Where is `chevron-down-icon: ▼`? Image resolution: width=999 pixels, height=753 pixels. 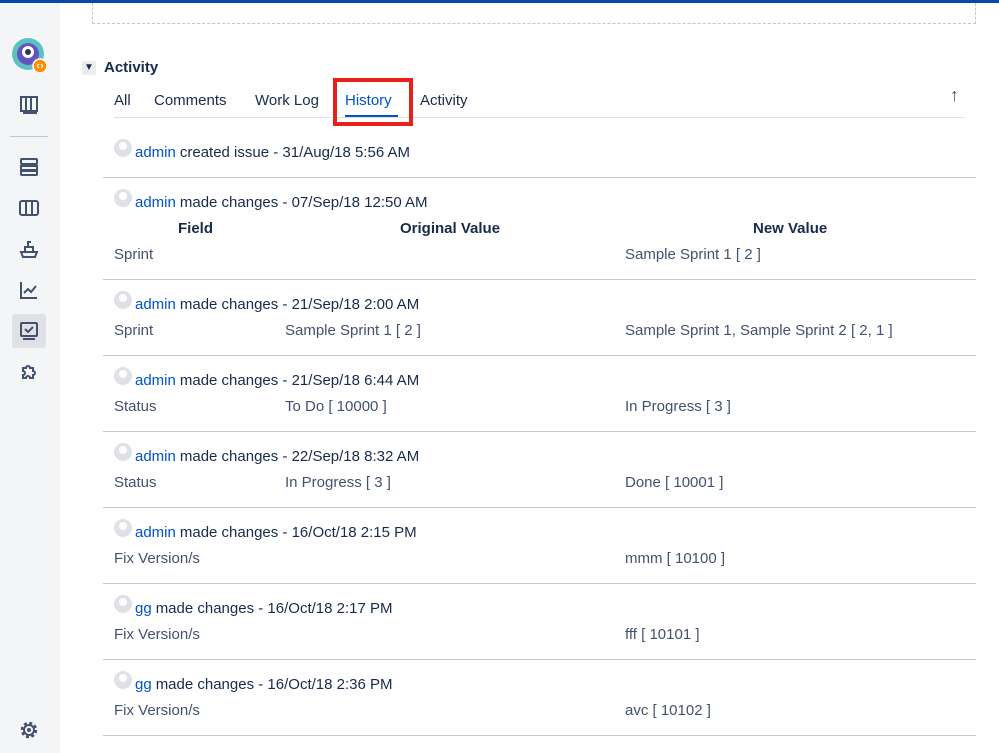 chevron-down-icon: ▼ is located at coordinates (89, 67).